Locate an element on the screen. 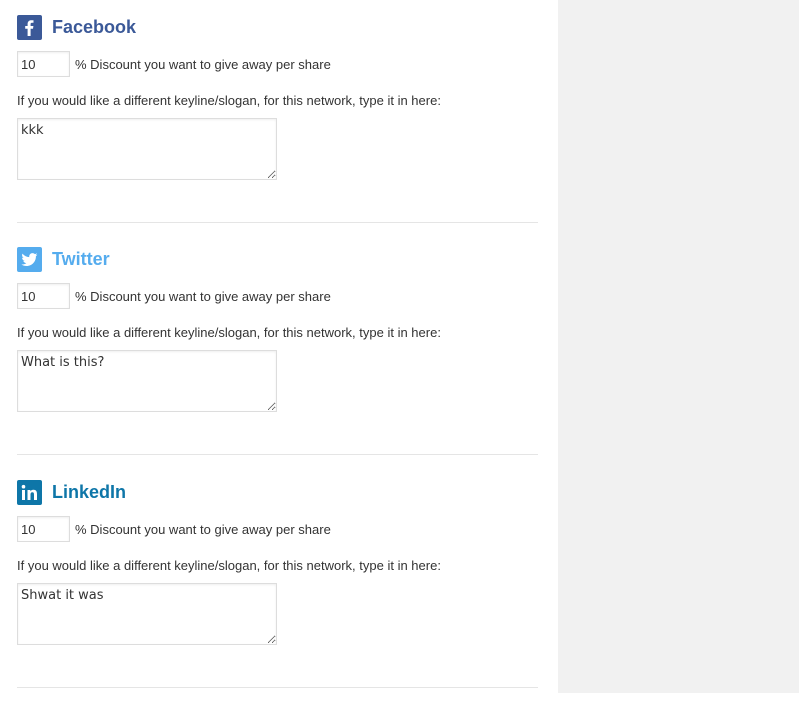  keyline-textarea: Shwat it was is located at coordinates (147, 614).